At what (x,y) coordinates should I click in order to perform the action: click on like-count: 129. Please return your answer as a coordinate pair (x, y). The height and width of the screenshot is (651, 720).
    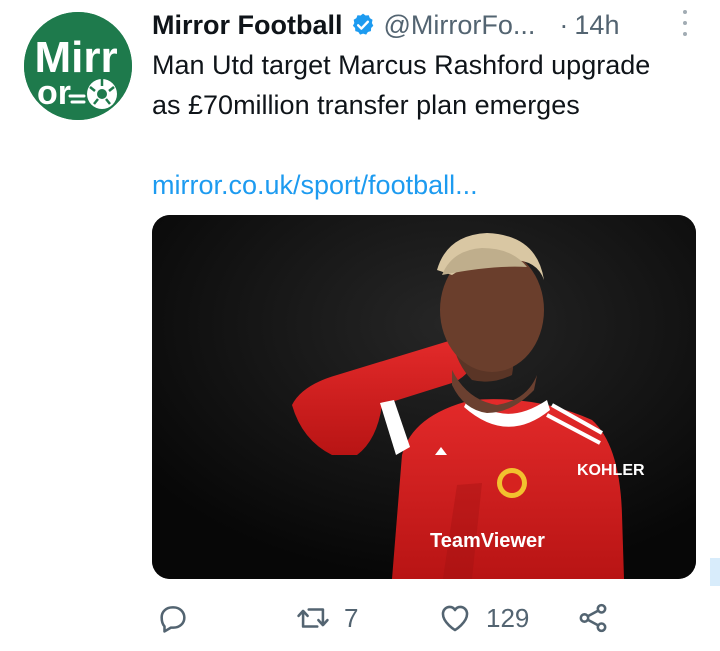
    Looking at the image, I should click on (508, 617).